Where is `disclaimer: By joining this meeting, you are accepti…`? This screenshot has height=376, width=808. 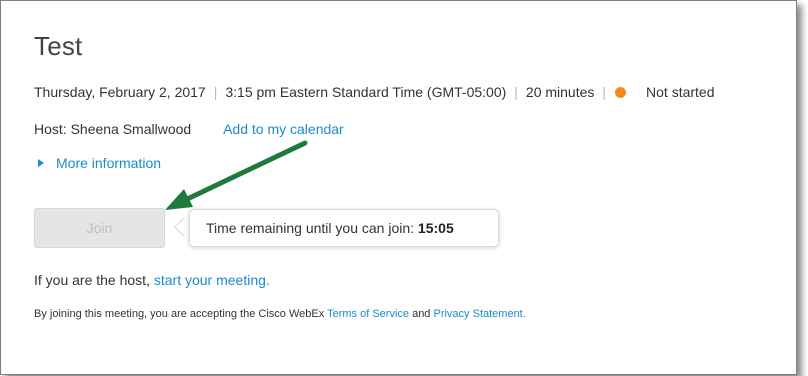
disclaimer: By joining this meeting, you are accepti… is located at coordinates (280, 314).